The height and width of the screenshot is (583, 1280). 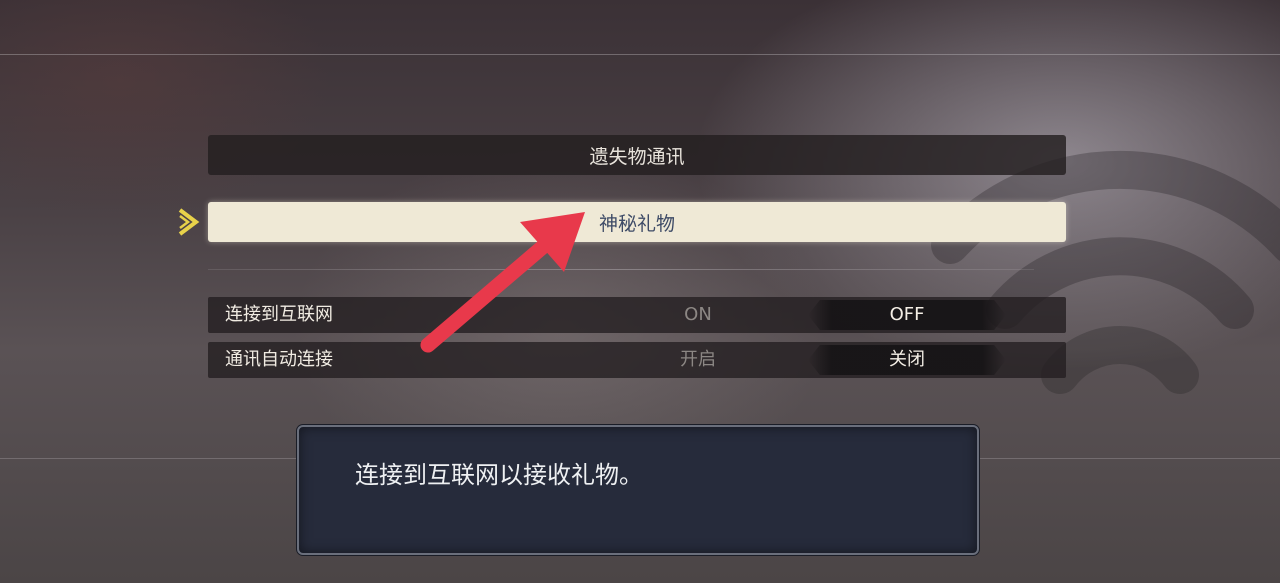 I want to click on chevron-right-icon, so click(x=189, y=222).